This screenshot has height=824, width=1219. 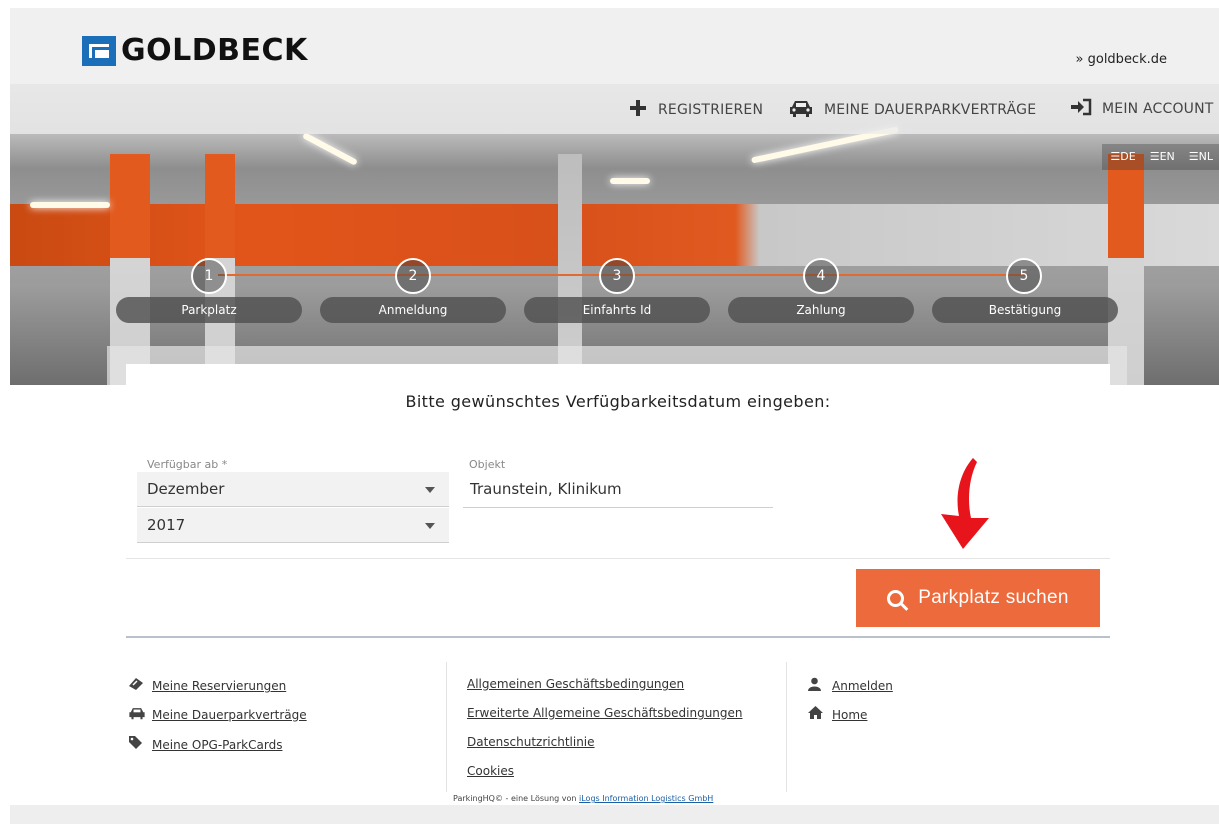 I want to click on nav-dauerparkvertraege: MEINE DAUERPARKVERTRÄGE, so click(x=912, y=110).